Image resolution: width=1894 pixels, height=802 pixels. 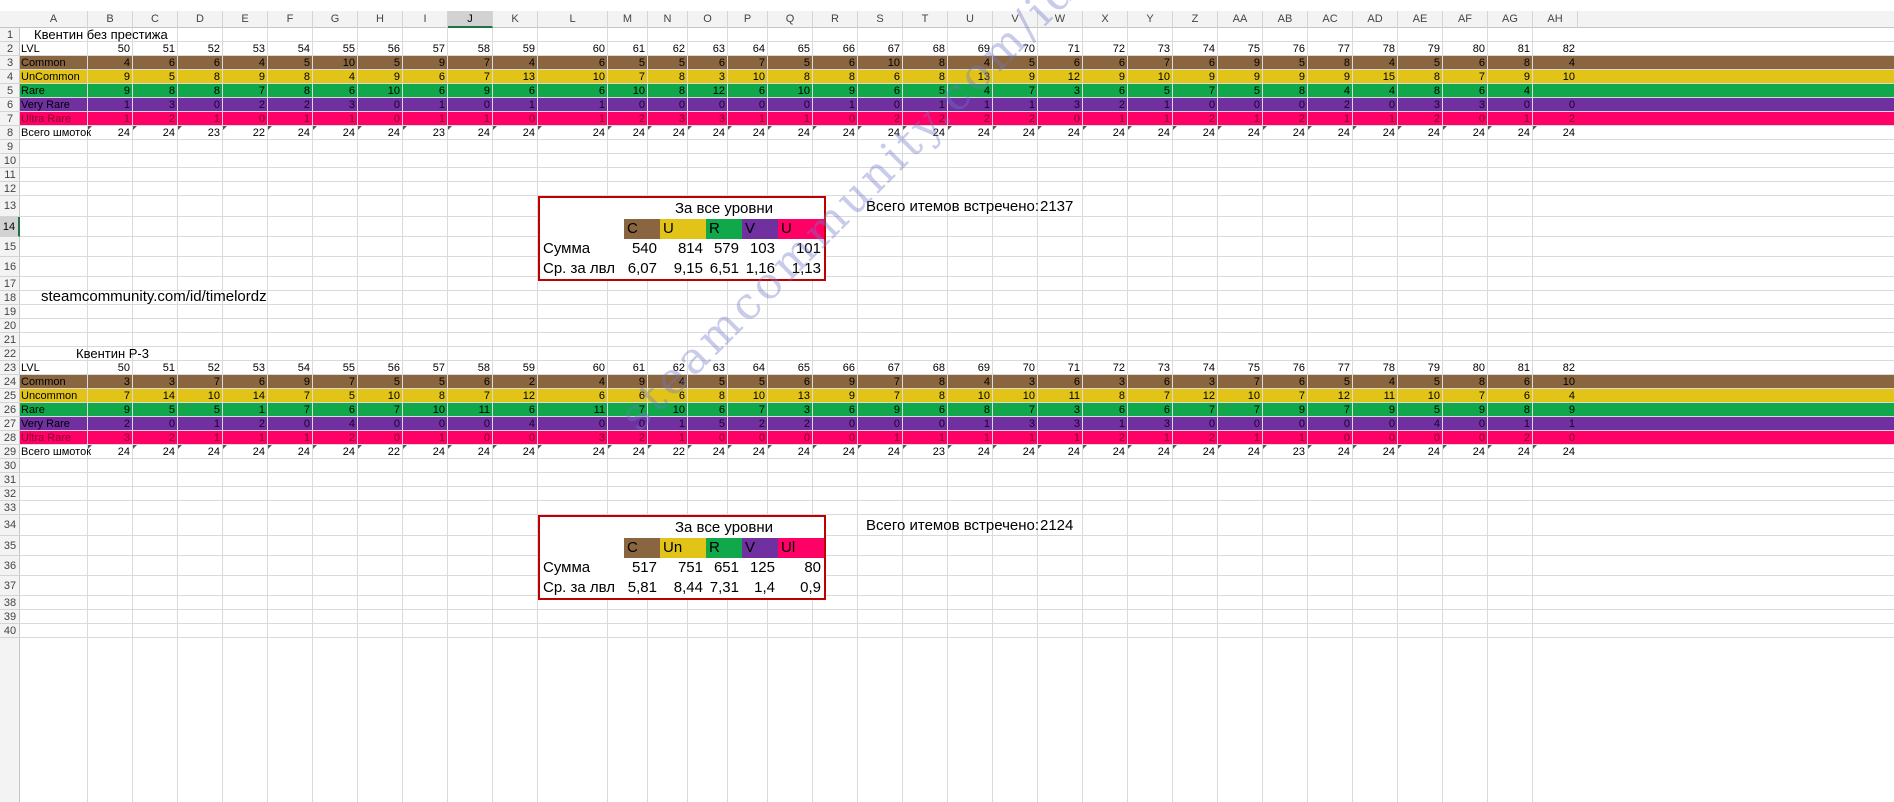 What do you see at coordinates (925, 382) in the screenshot?
I see `block2-common-value: 8` at bounding box center [925, 382].